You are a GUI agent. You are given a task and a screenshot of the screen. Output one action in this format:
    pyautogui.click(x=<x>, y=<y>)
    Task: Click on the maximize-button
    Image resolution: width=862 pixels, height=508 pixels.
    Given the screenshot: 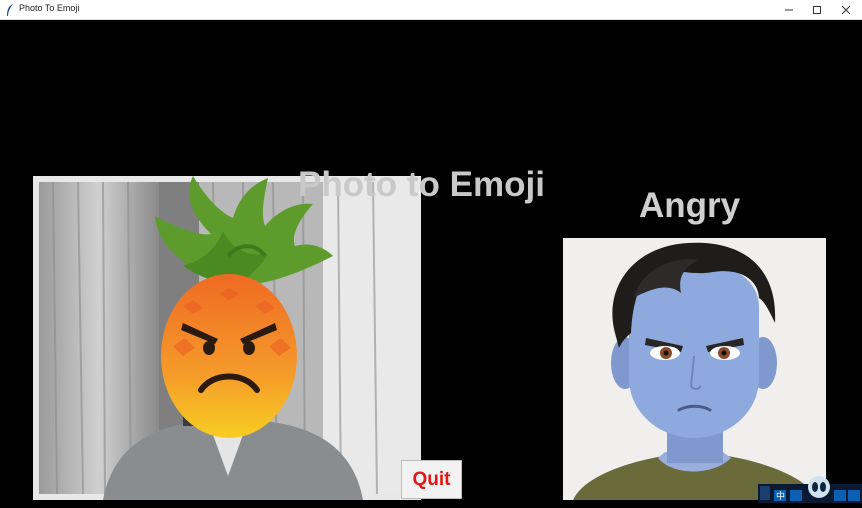 What is the action you would take?
    pyautogui.click(x=817, y=10)
    